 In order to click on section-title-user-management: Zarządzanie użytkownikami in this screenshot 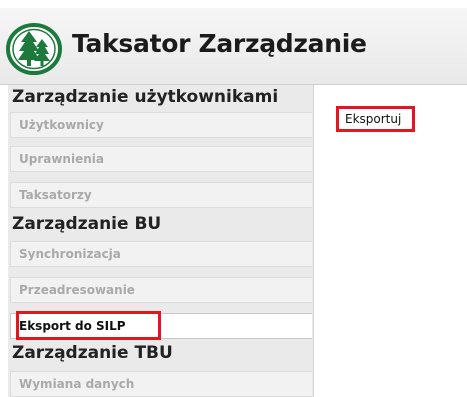, I will do `click(145, 97)`.